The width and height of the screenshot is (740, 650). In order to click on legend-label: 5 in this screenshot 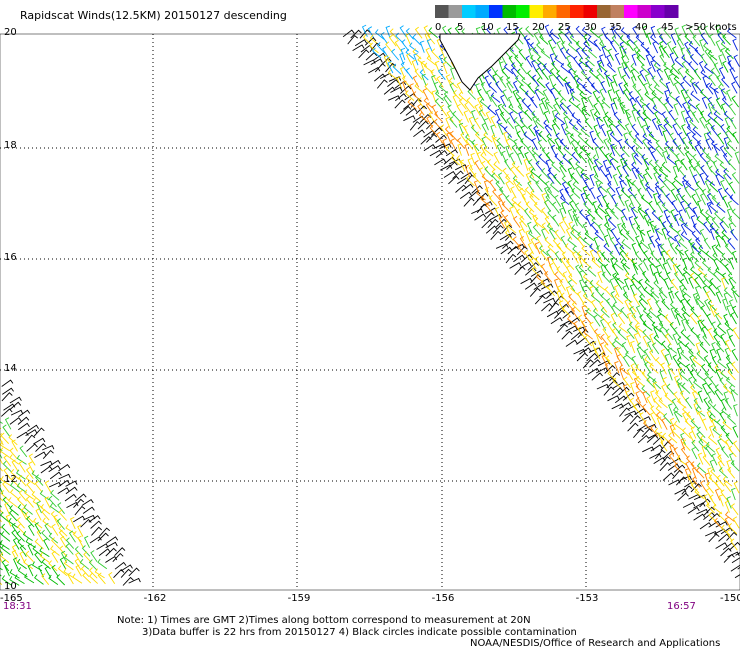, I will do `click(460, 27)`.